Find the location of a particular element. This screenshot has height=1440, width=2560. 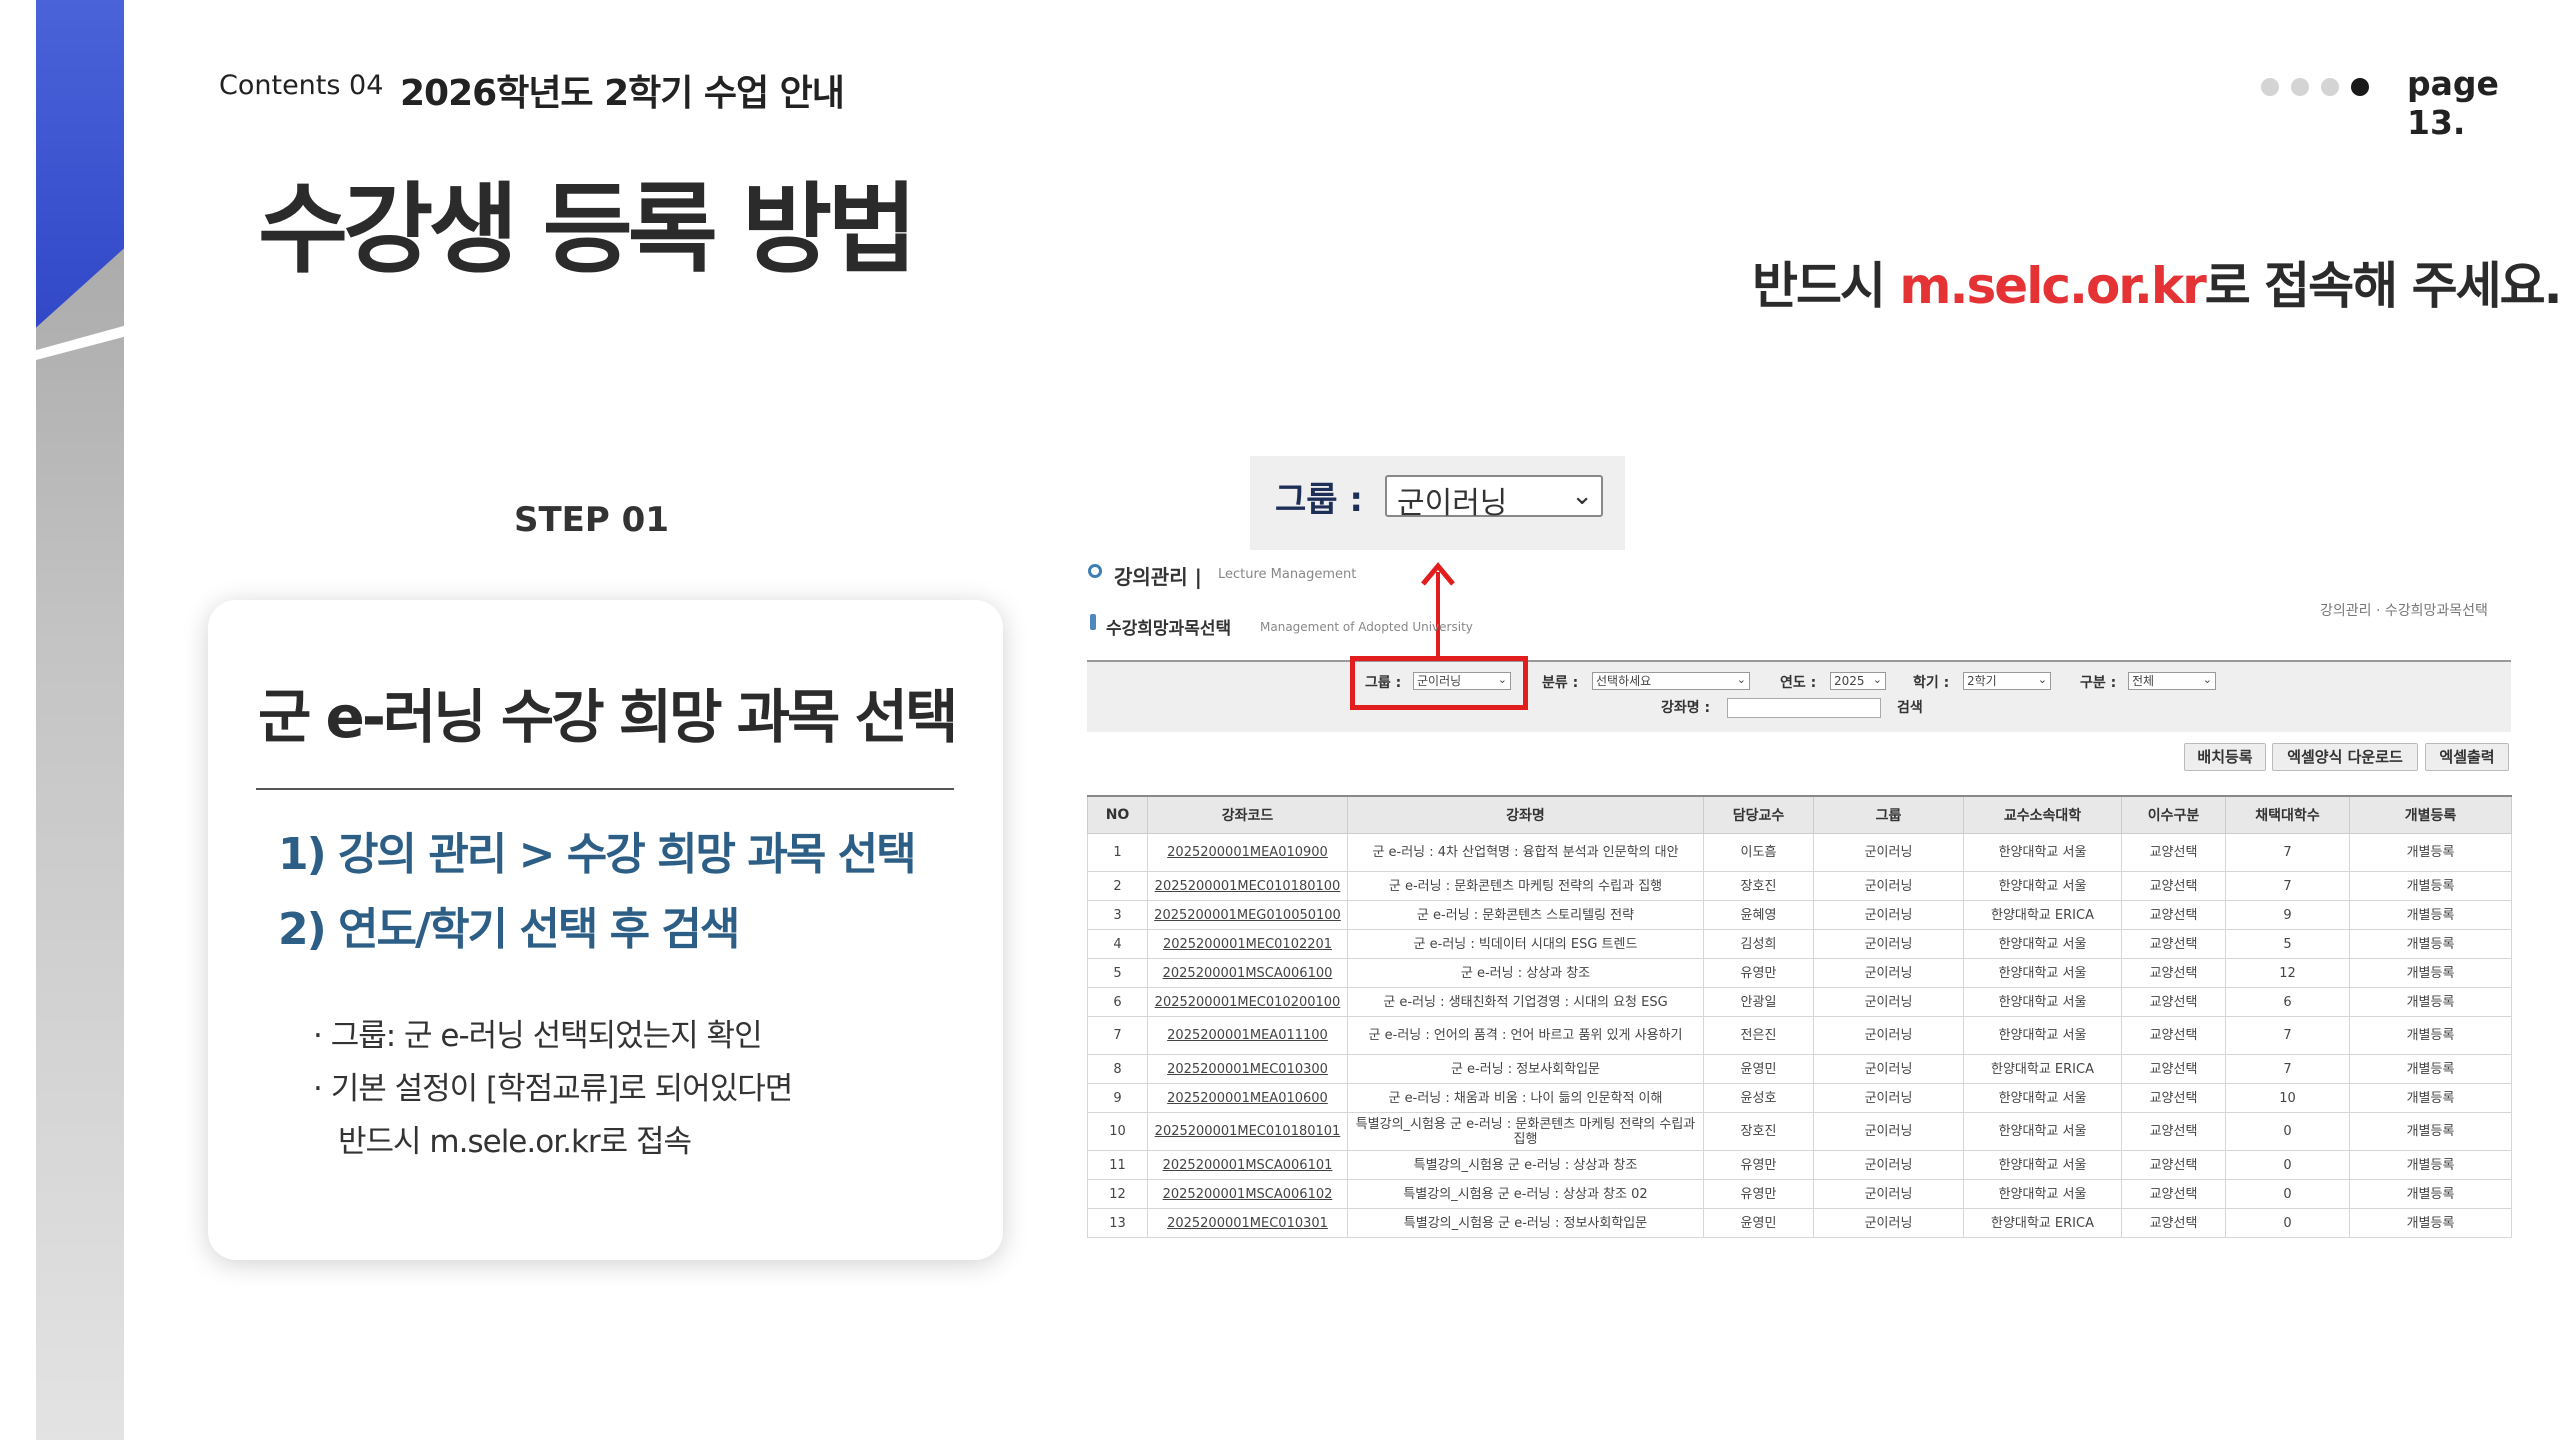

zoom-group-label: 그룹 : is located at coordinates (1319, 500).